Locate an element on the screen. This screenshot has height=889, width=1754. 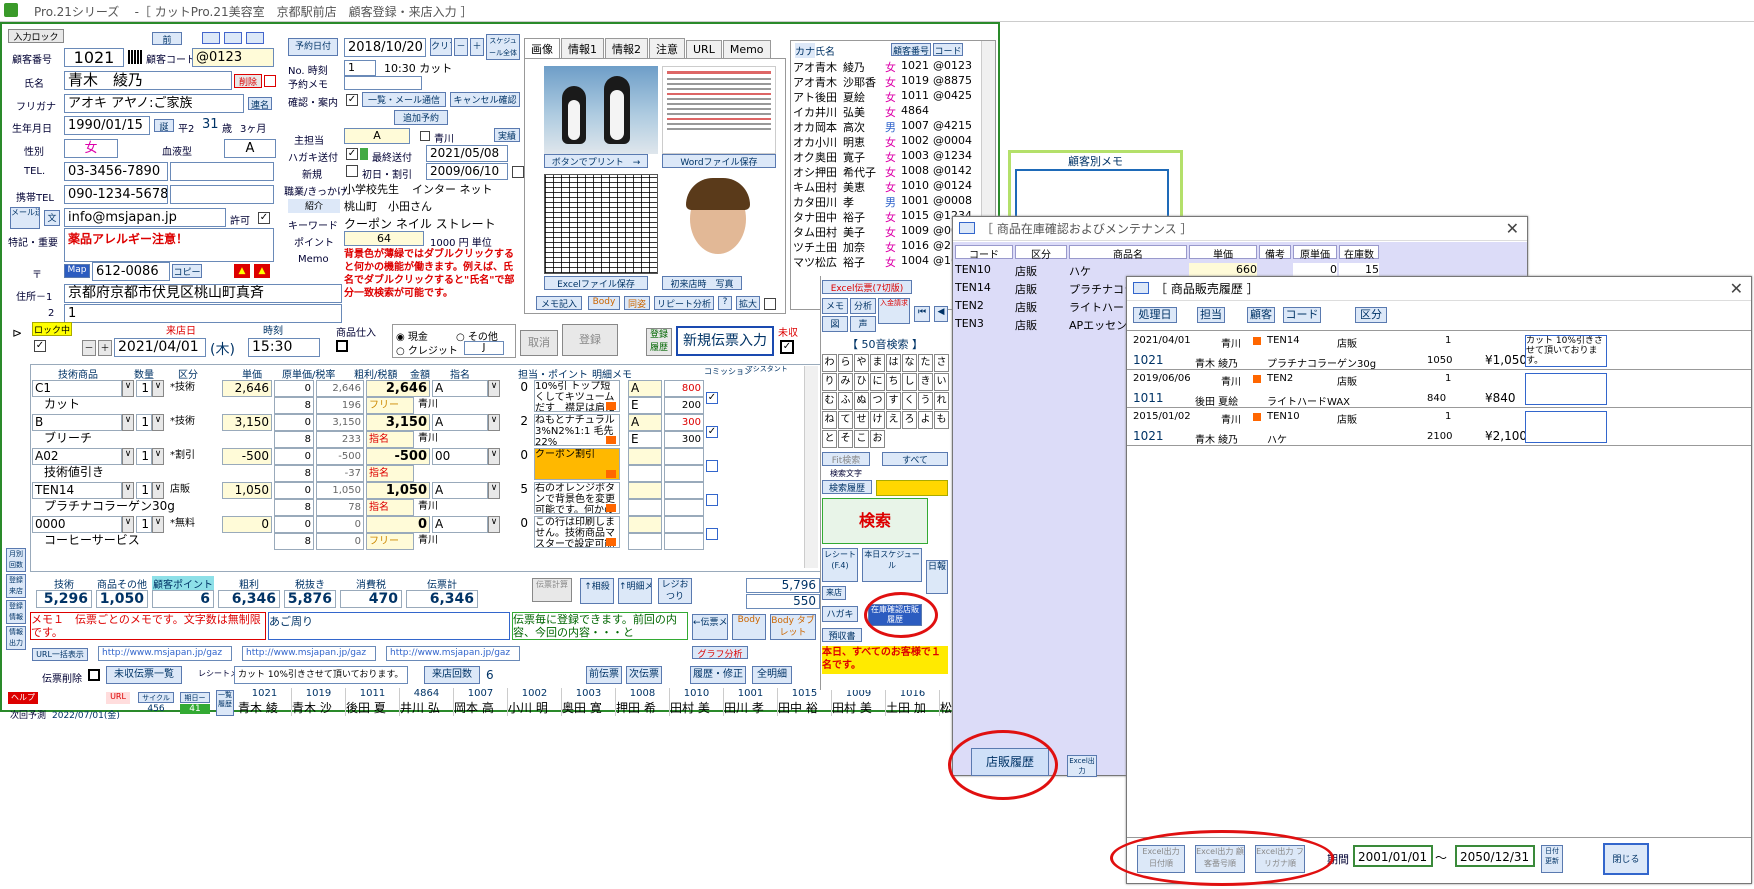
list-header-code: コード is located at coordinates (948, 49).